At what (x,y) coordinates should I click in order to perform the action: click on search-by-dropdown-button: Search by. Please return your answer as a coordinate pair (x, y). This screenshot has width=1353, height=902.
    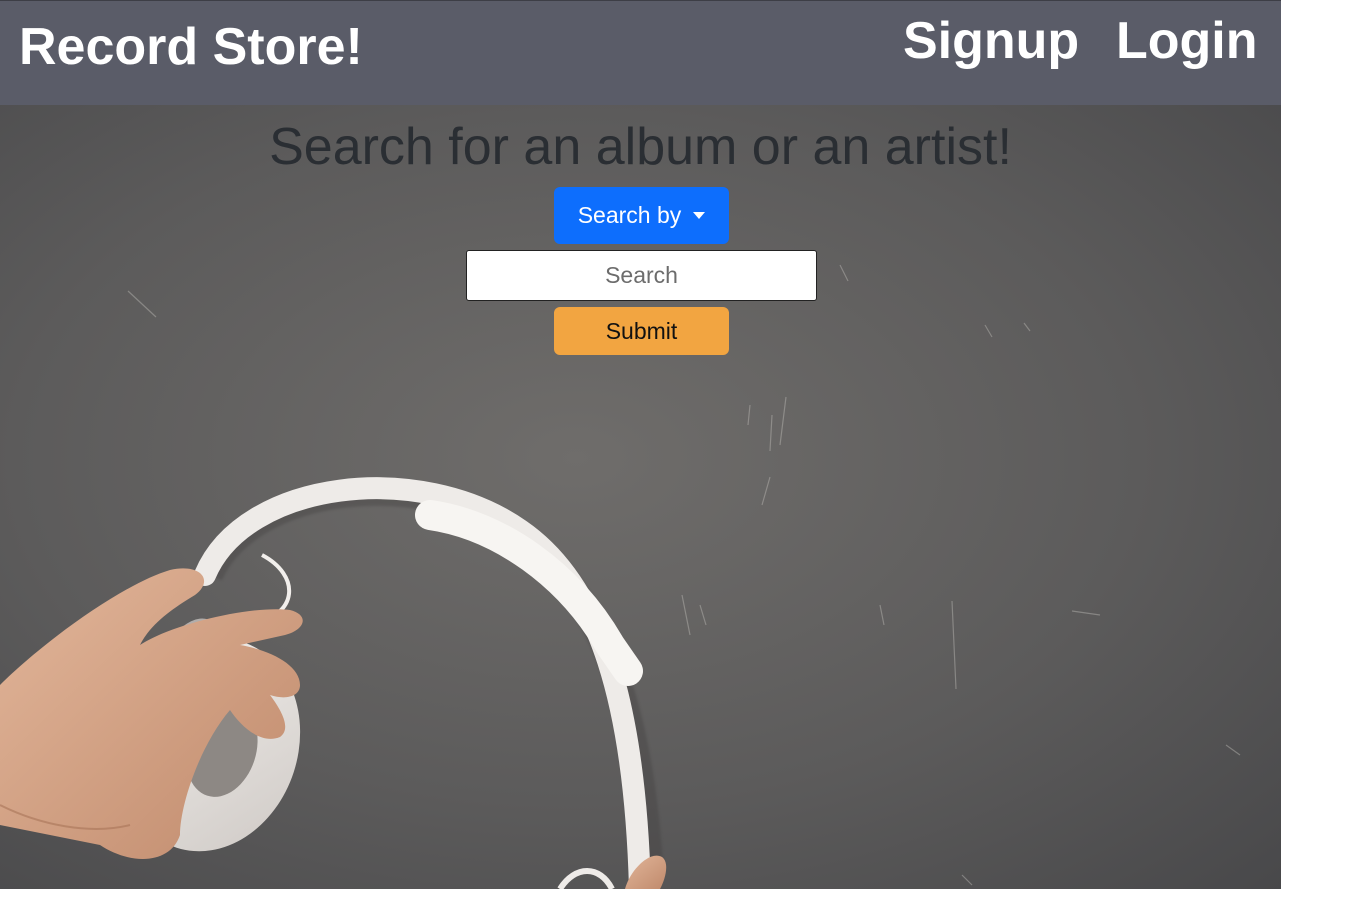
    Looking at the image, I should click on (641, 215).